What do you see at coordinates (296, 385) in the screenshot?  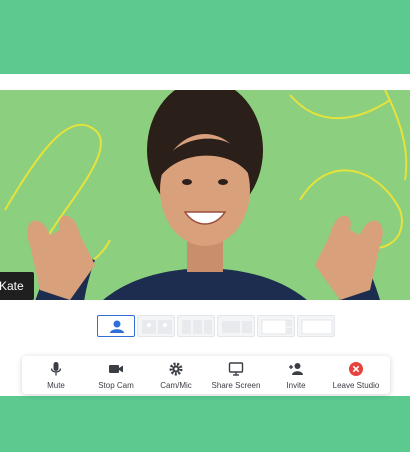 I see `invite-label: Invite` at bounding box center [296, 385].